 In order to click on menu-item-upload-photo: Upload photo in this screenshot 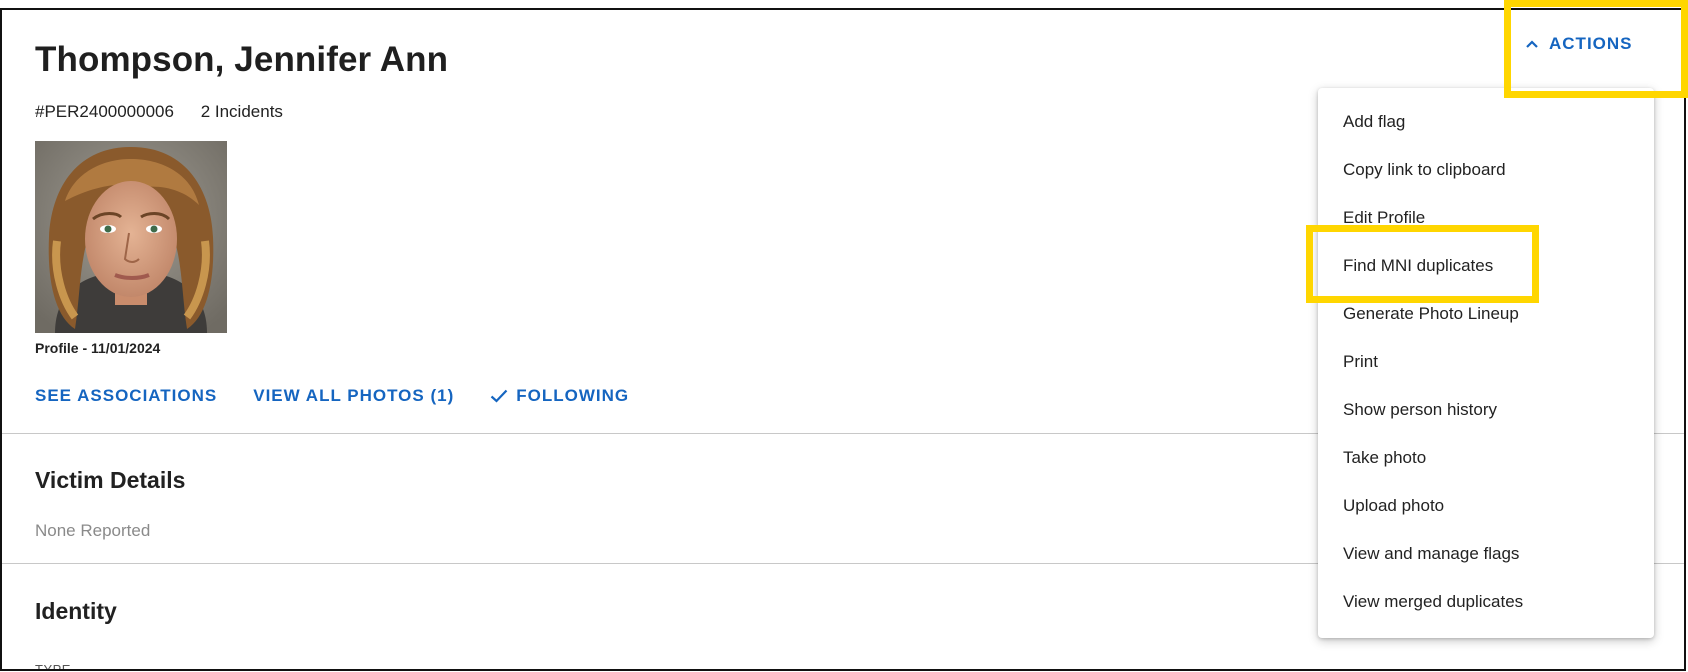, I will do `click(1486, 506)`.